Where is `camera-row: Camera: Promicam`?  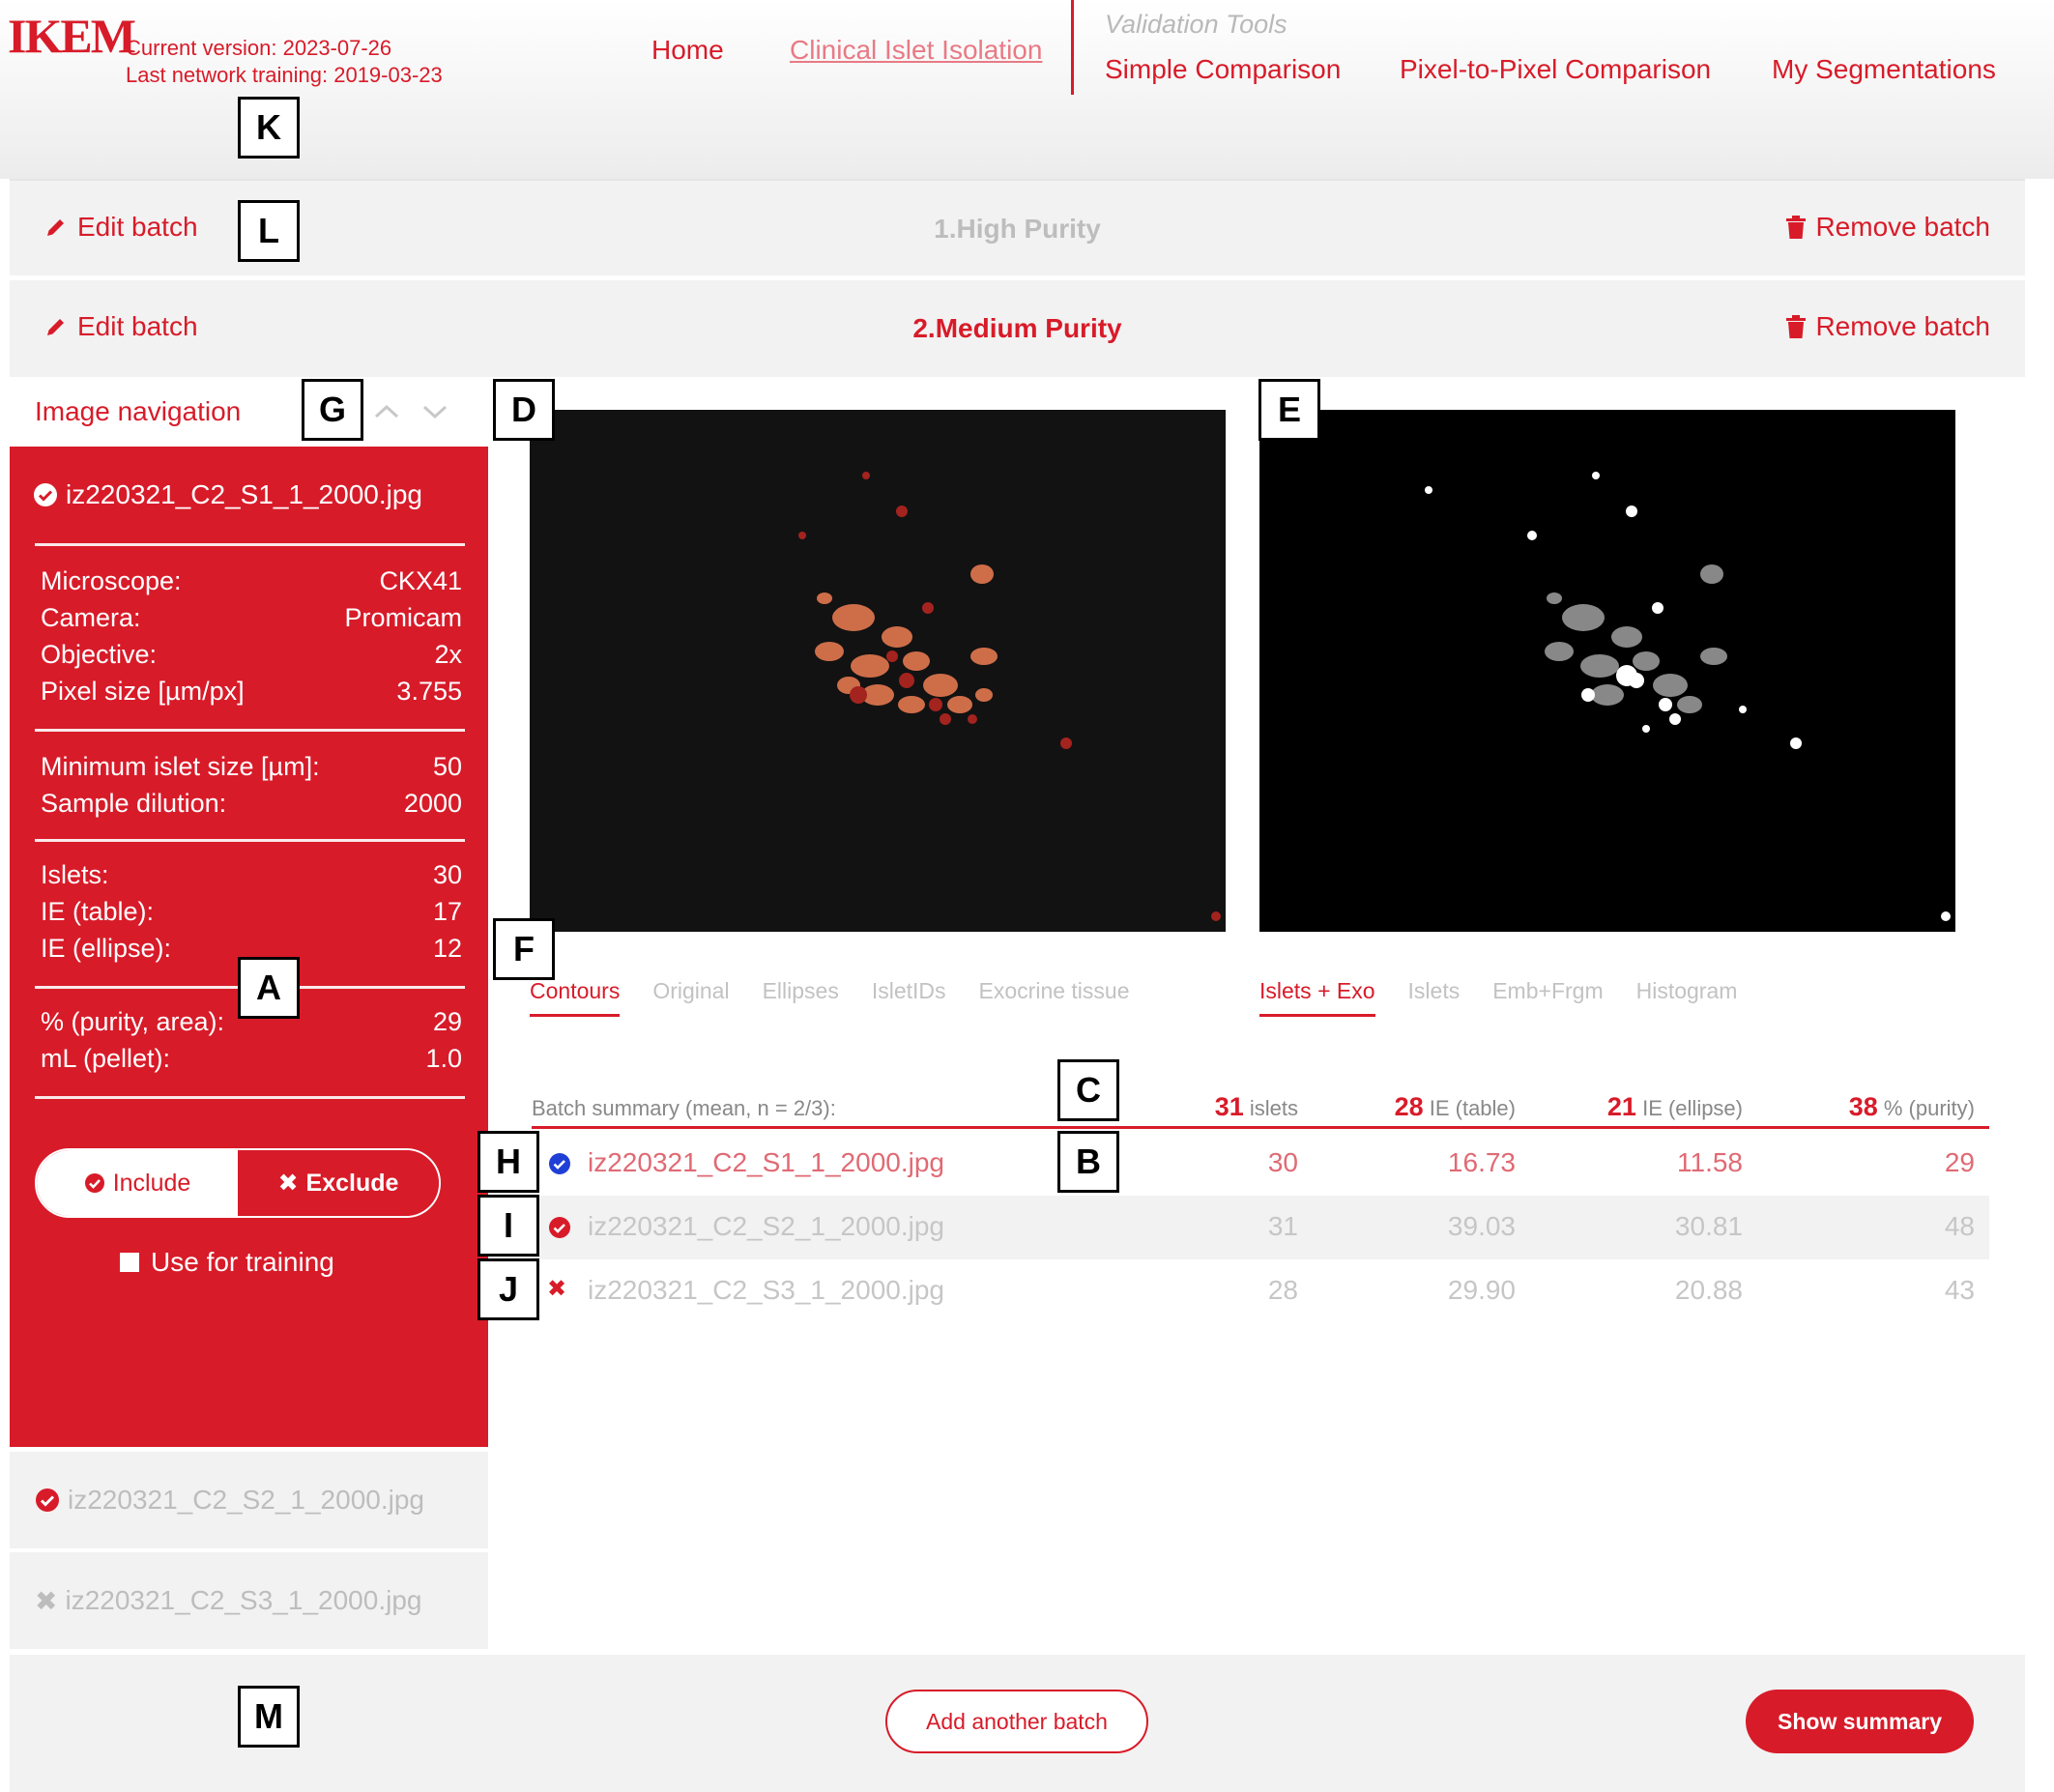
camera-row: Camera: Promicam is located at coordinates (251, 617).